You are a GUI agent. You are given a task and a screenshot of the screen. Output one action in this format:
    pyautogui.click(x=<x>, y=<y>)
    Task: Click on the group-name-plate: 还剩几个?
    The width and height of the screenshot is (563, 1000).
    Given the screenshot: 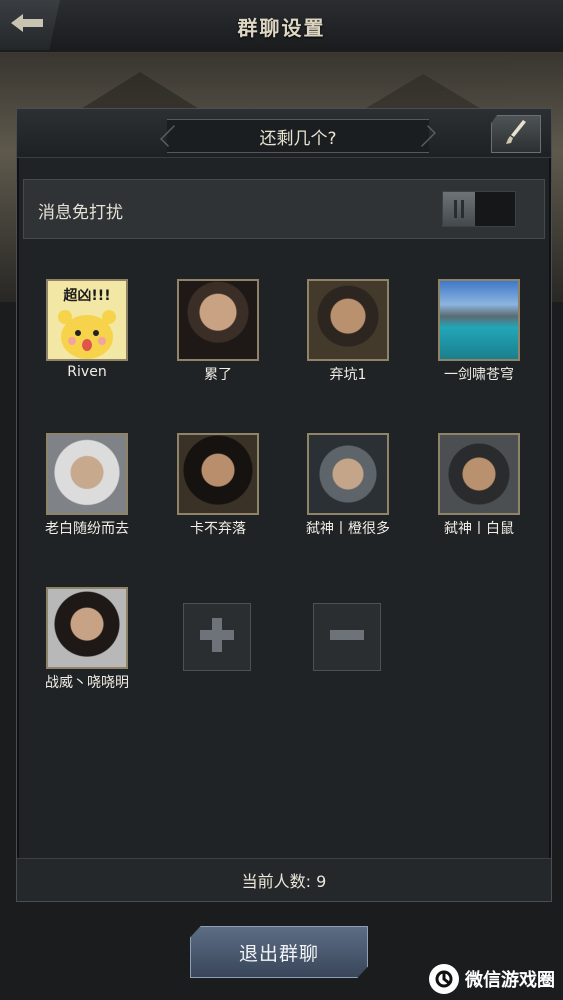 What is the action you would take?
    pyautogui.click(x=298, y=136)
    